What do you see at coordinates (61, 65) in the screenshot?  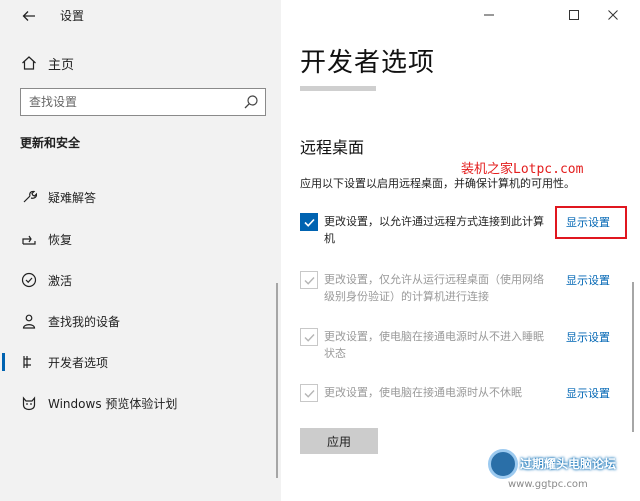 I see `sidebar-home-label: 主页` at bounding box center [61, 65].